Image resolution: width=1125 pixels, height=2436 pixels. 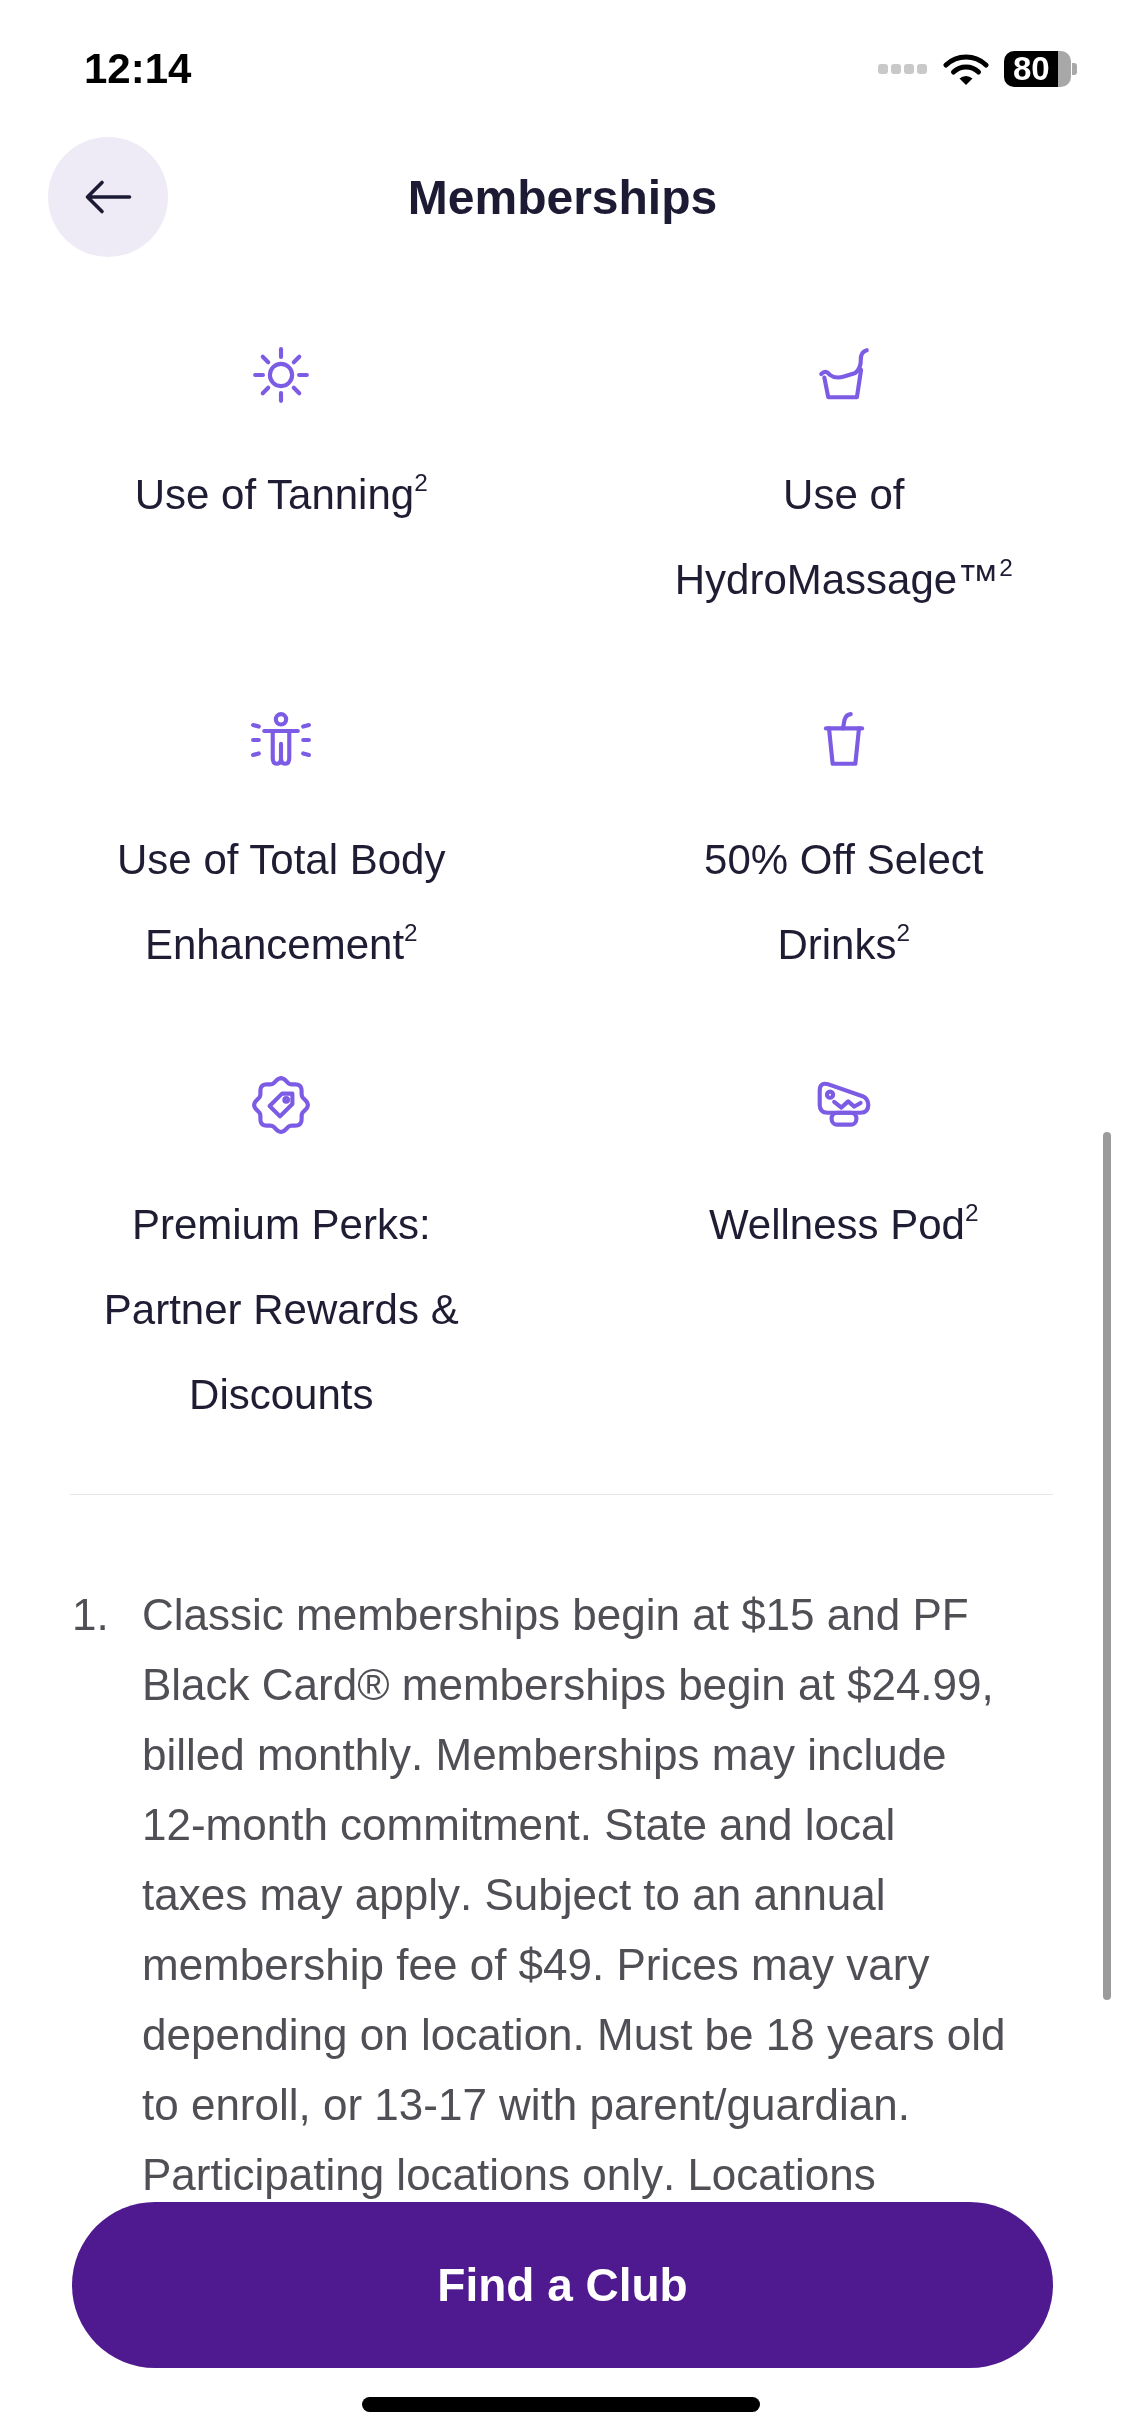 What do you see at coordinates (843, 537) in the screenshot?
I see `feature-label: Use of HydroMassage™$^{2}$` at bounding box center [843, 537].